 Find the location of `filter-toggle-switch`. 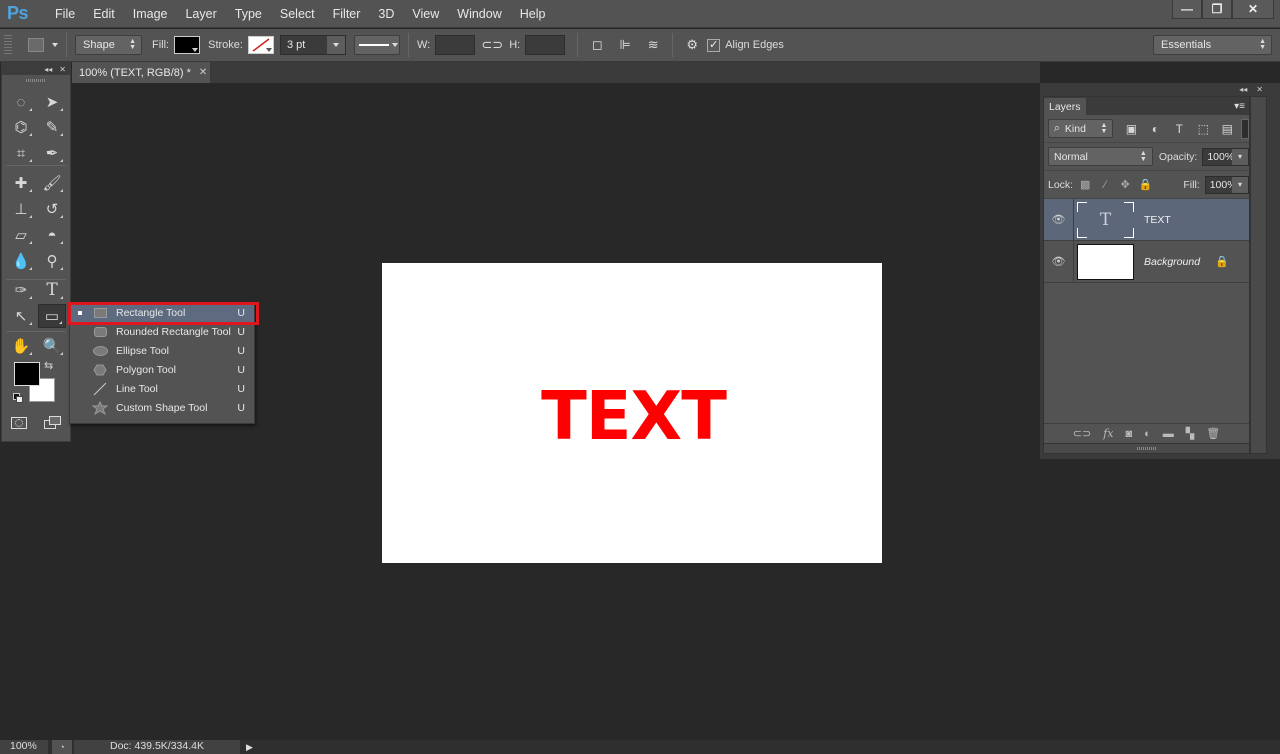

filter-toggle-switch is located at coordinates (1245, 128).